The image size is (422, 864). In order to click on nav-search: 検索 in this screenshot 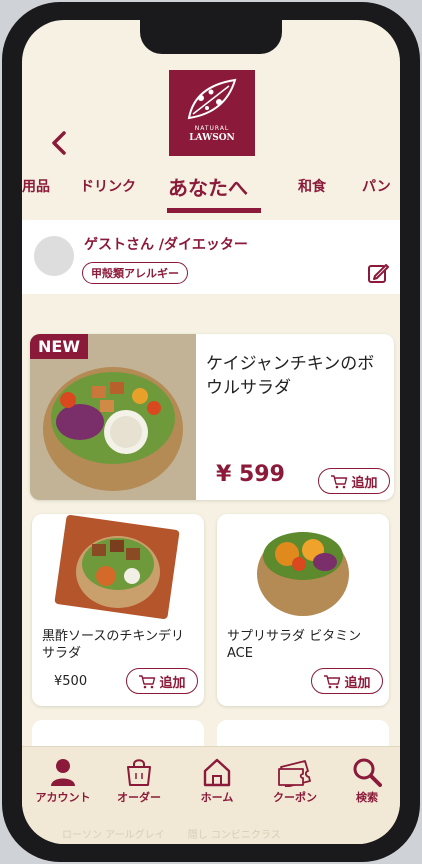, I will do `click(366, 781)`.